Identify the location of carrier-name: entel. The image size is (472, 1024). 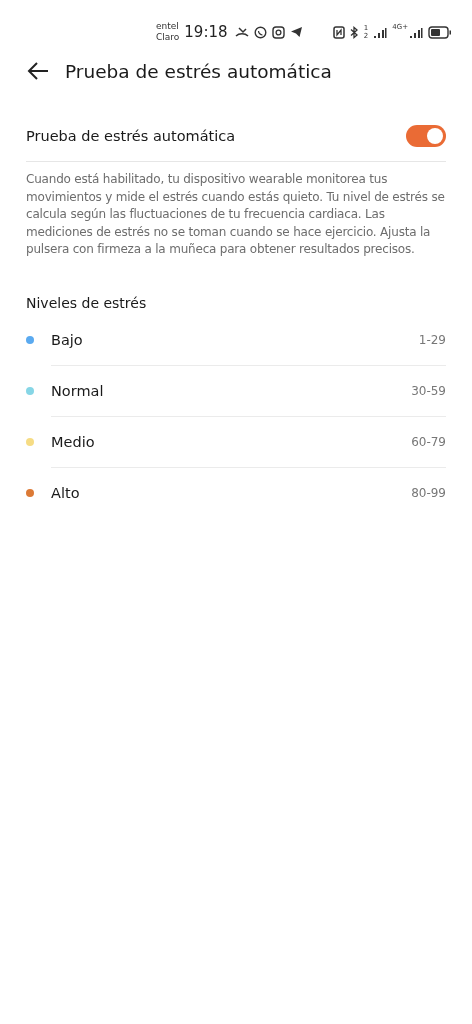
(168, 26).